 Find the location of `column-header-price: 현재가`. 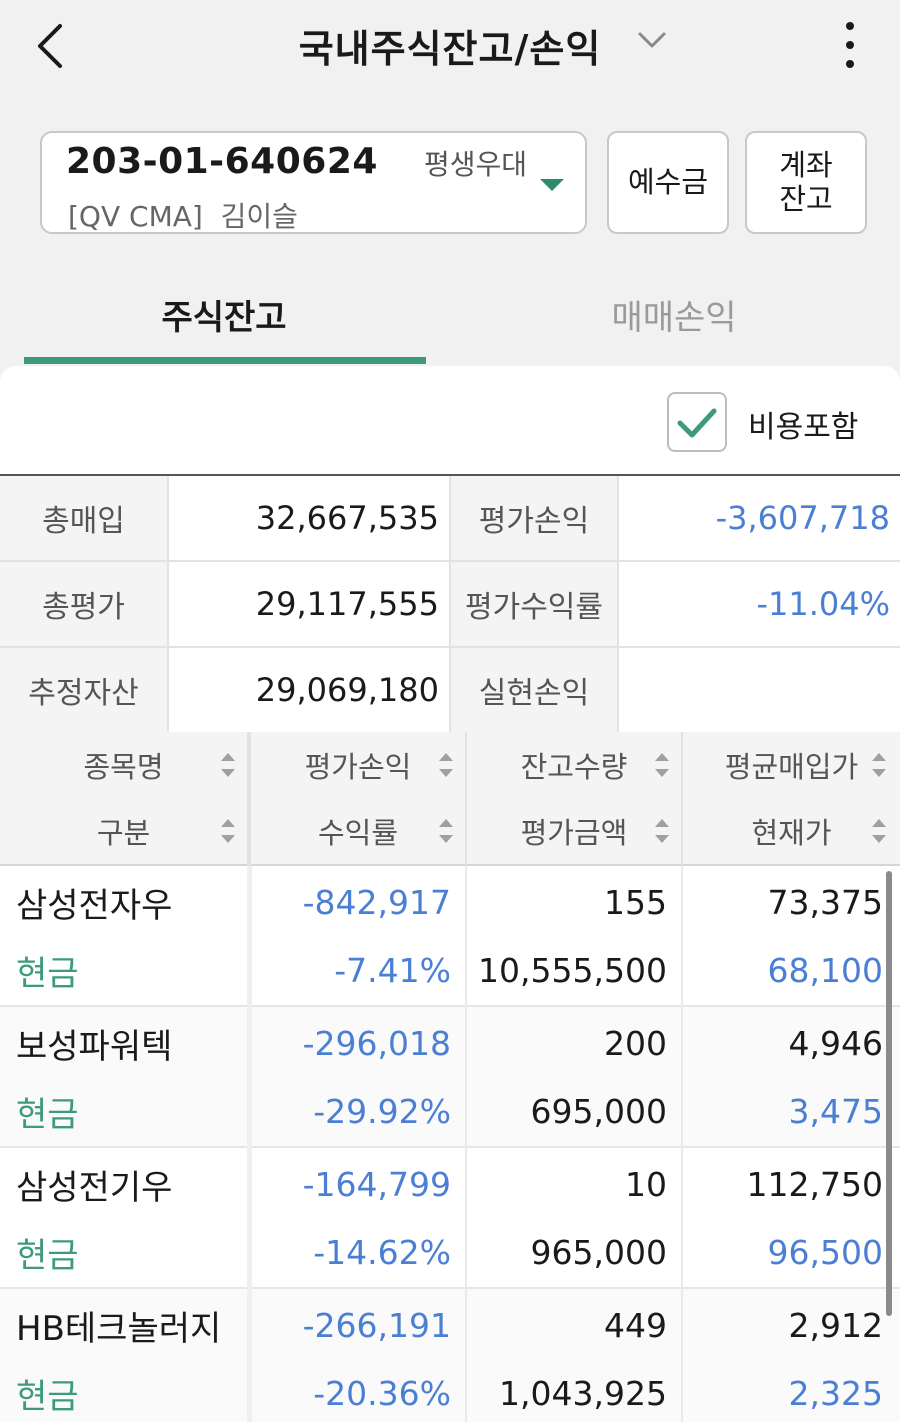

column-header-price: 현재가 is located at coordinates (791, 831).